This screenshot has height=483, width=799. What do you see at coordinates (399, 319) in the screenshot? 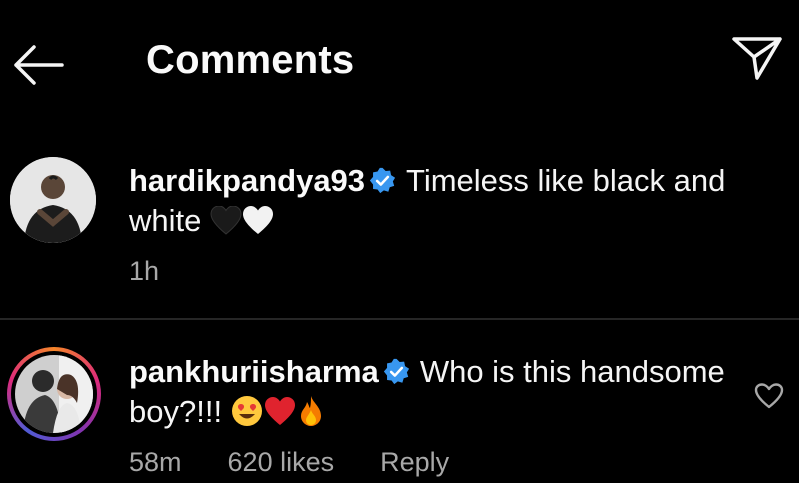
I see `divider` at bounding box center [399, 319].